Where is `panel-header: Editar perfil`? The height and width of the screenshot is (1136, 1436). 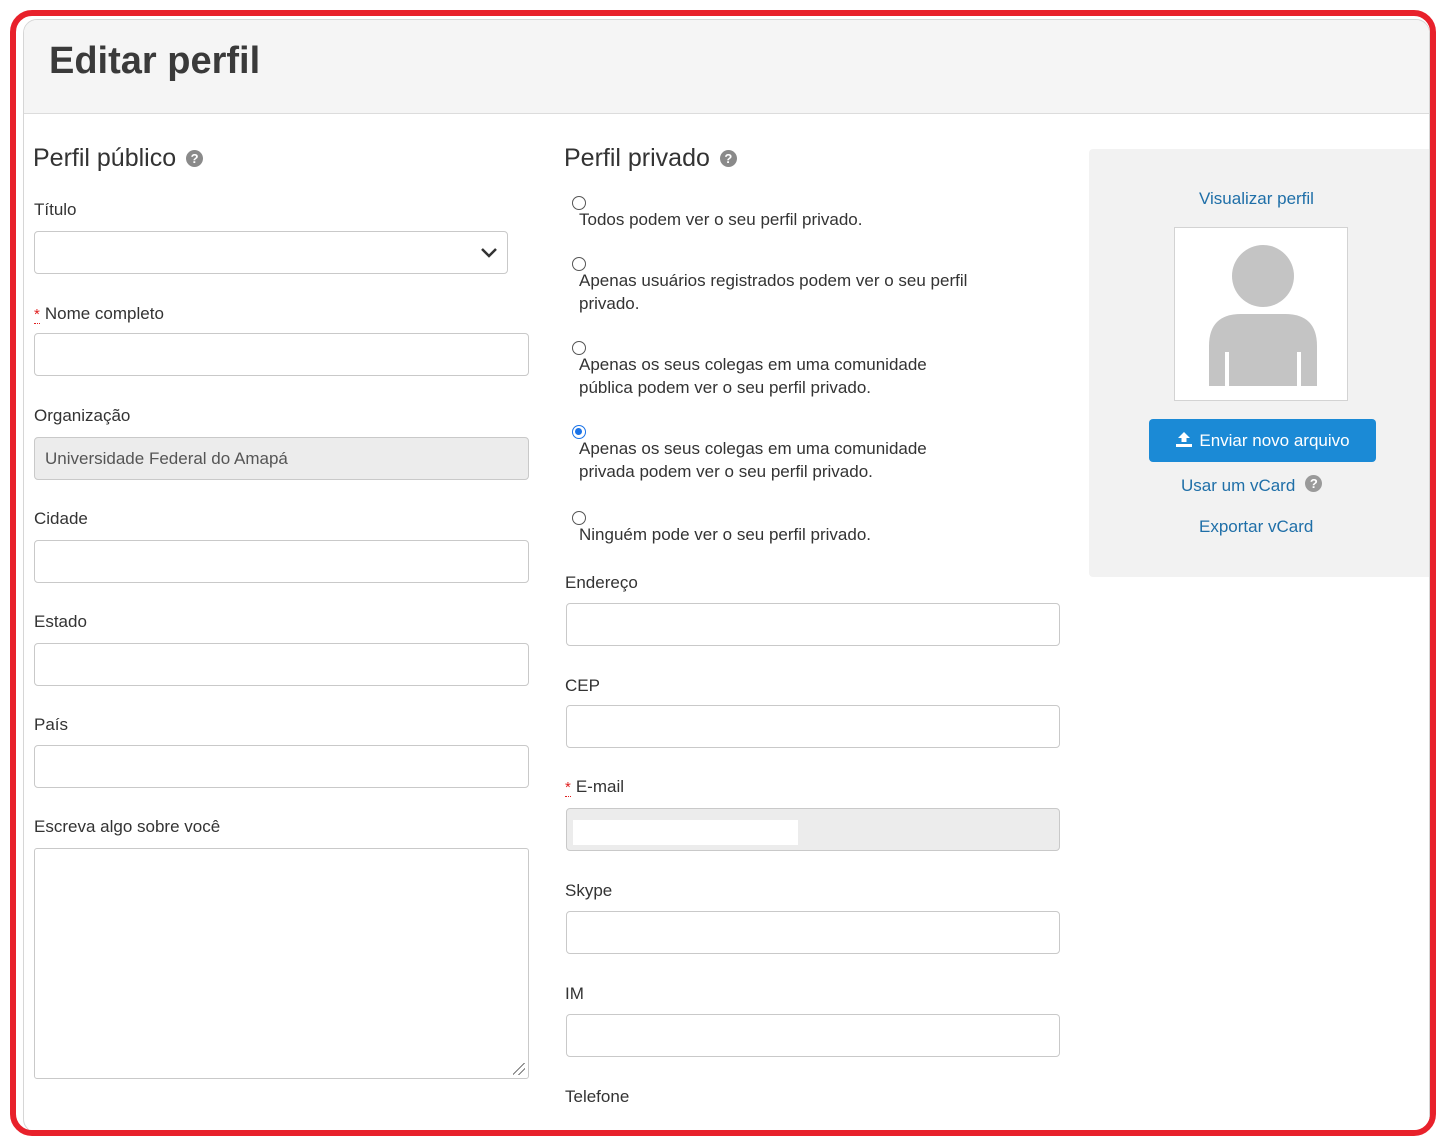 panel-header: Editar perfil is located at coordinates (726, 67).